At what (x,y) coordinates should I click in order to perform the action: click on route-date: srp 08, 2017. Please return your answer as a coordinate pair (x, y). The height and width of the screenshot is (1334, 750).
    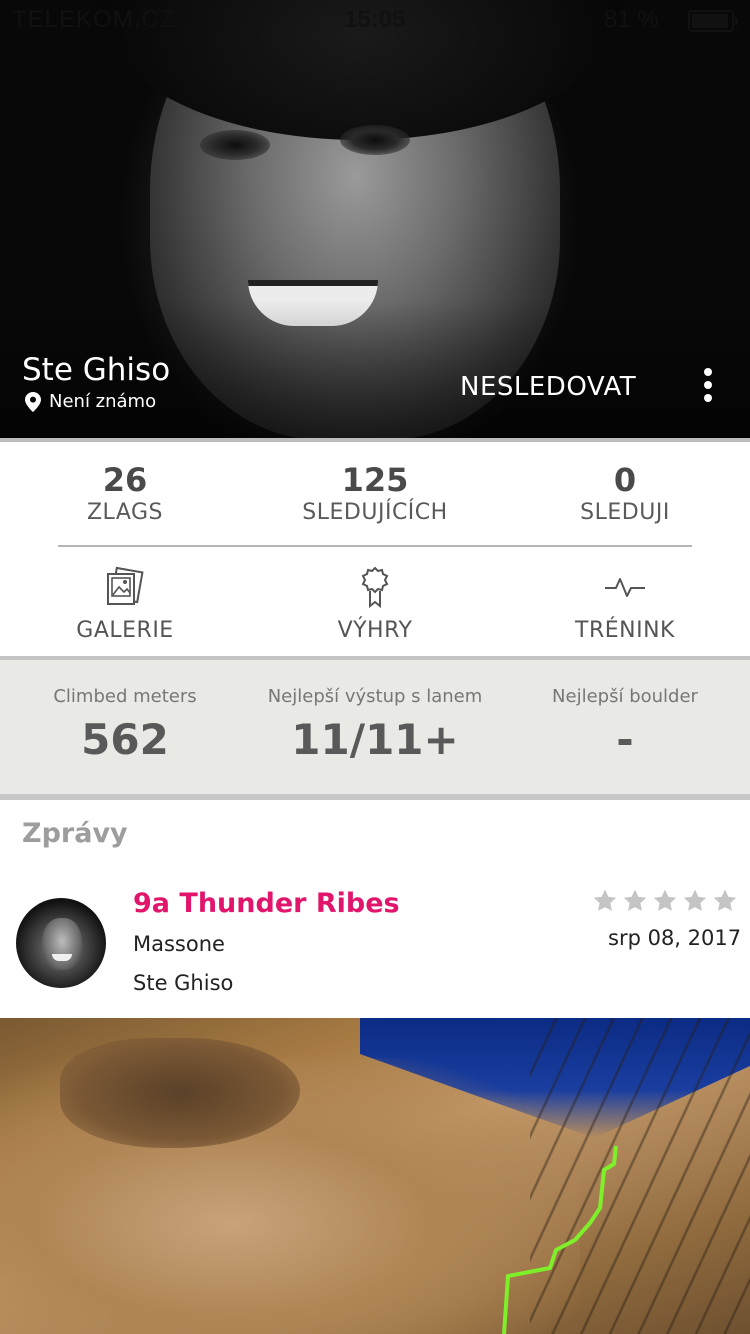
    Looking at the image, I should click on (675, 938).